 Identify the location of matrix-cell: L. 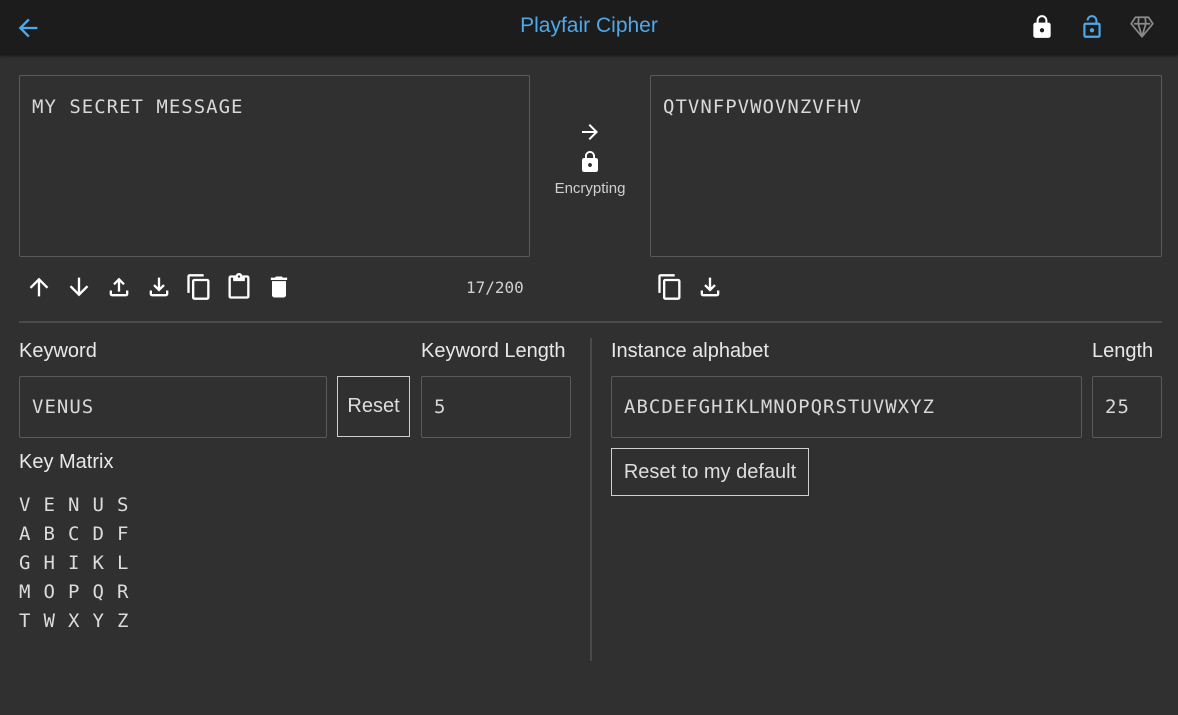
(123, 562).